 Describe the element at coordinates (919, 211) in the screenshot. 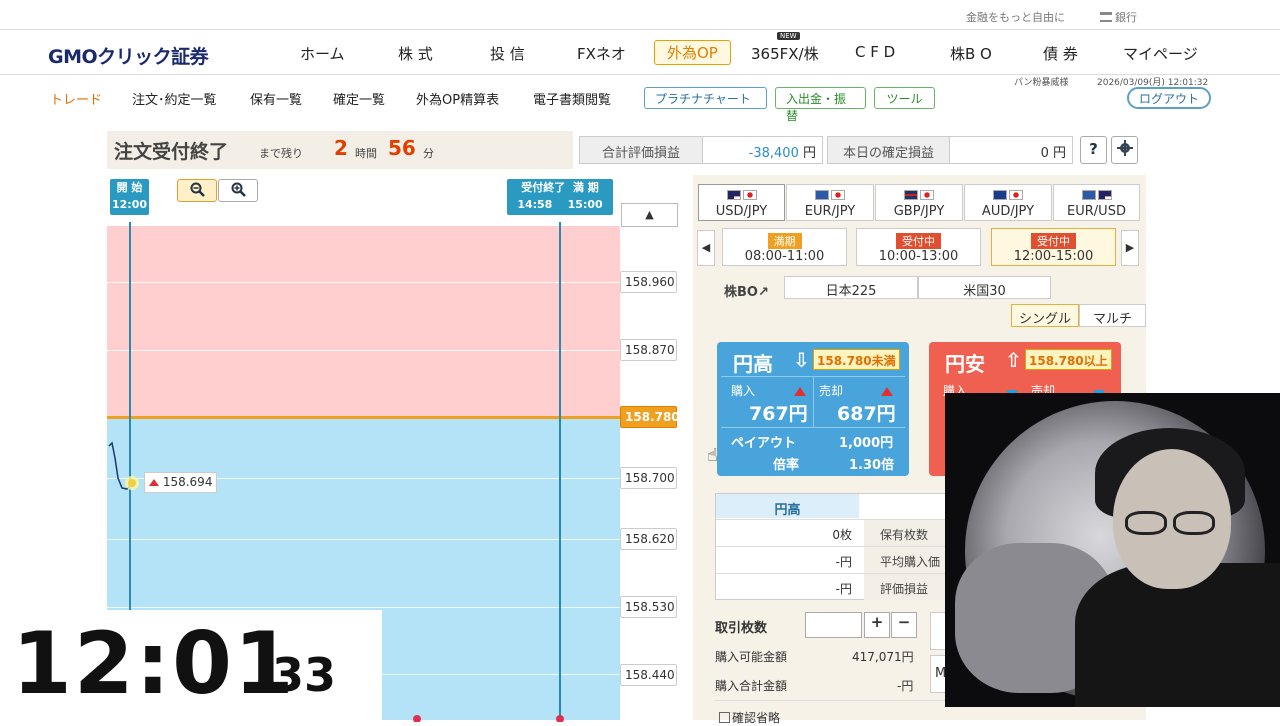

I see `pair-label: GBP/JPY` at that location.